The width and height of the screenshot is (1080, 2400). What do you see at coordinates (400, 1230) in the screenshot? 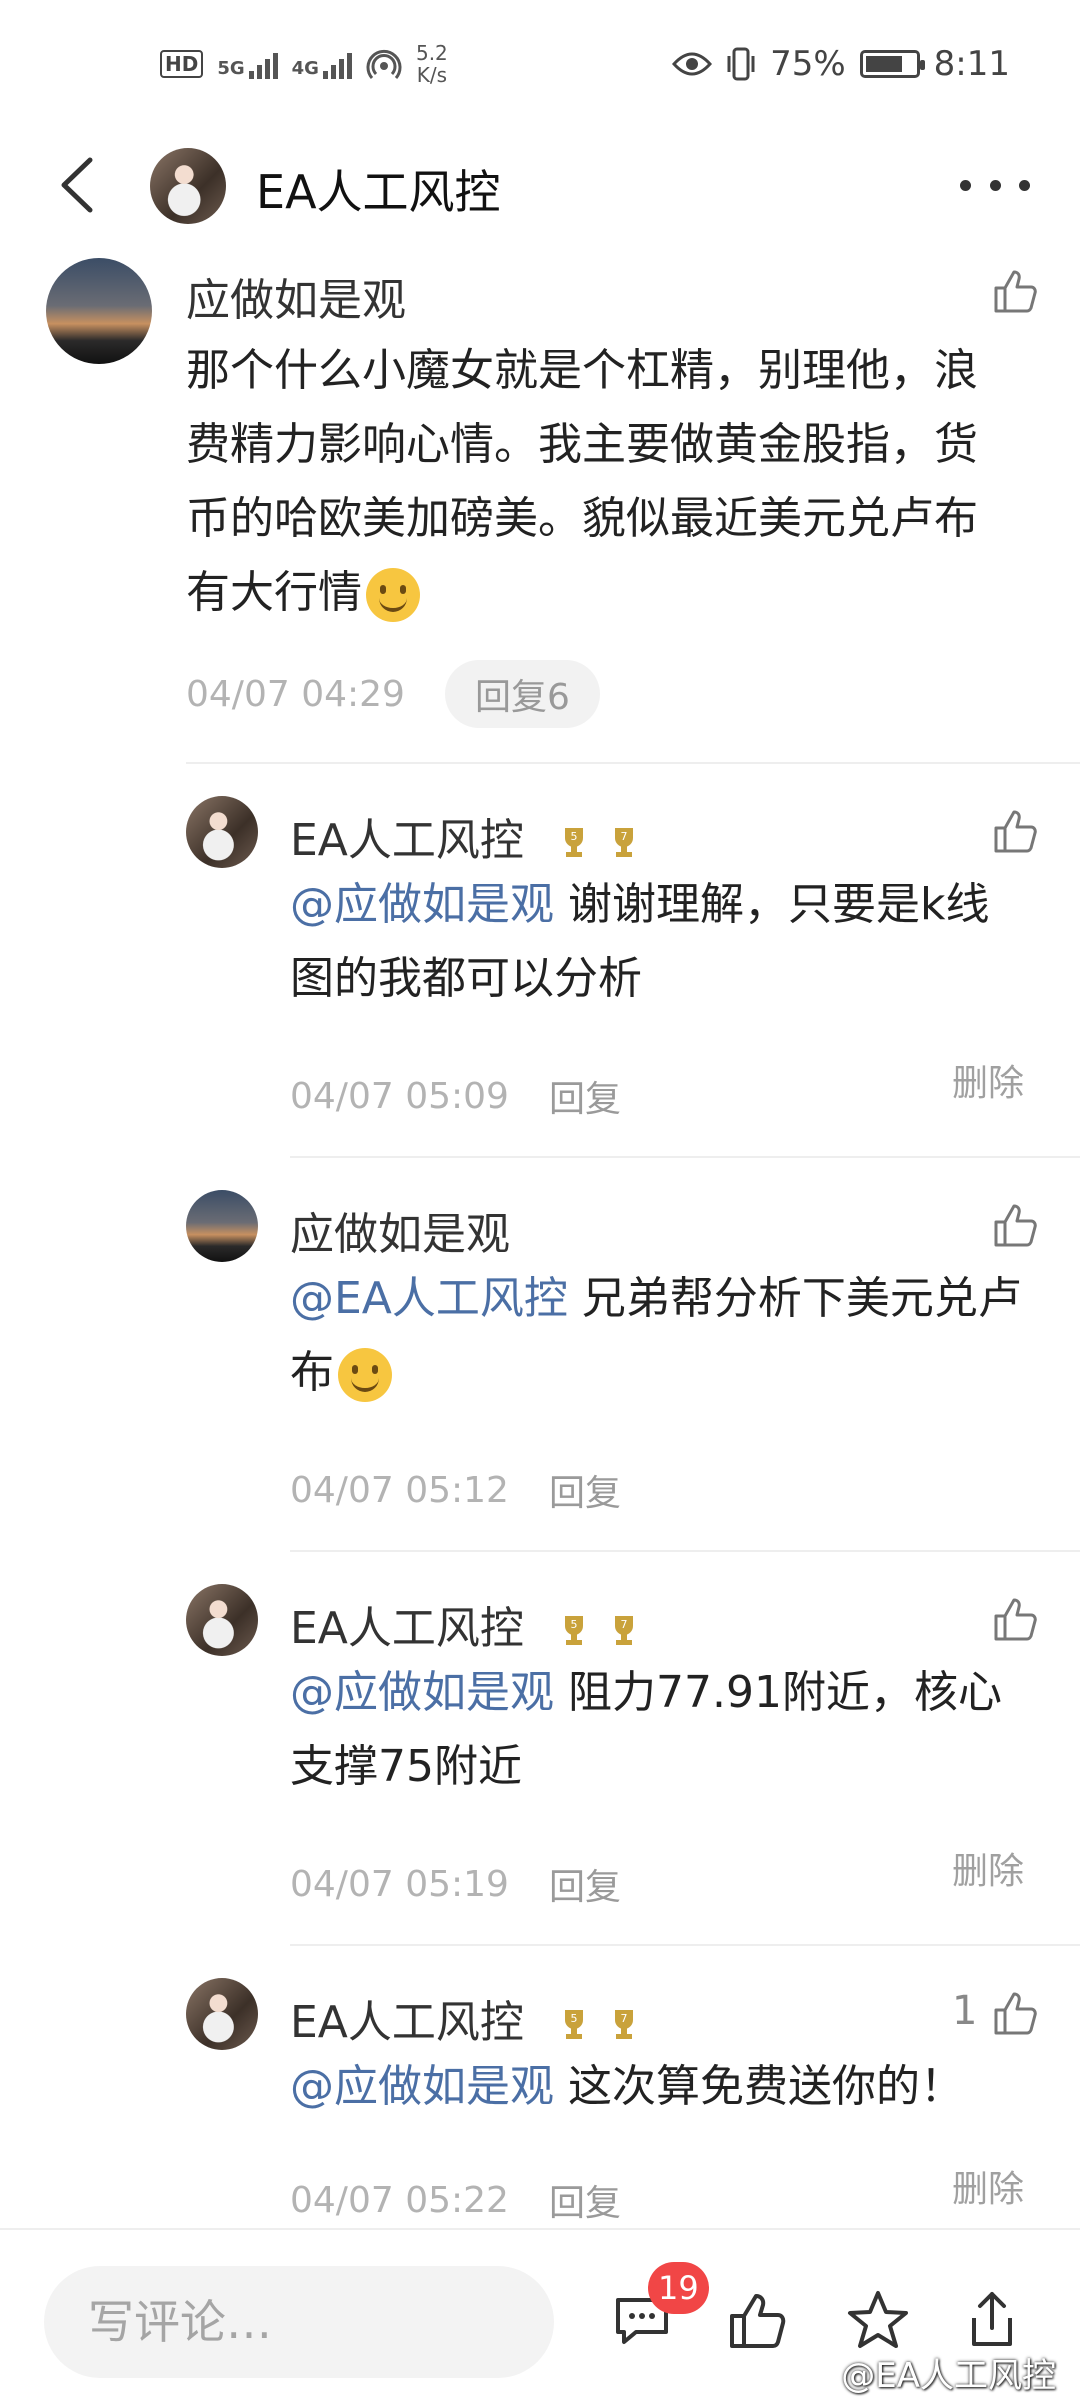
I see `reply-author: 应做如是观` at bounding box center [400, 1230].